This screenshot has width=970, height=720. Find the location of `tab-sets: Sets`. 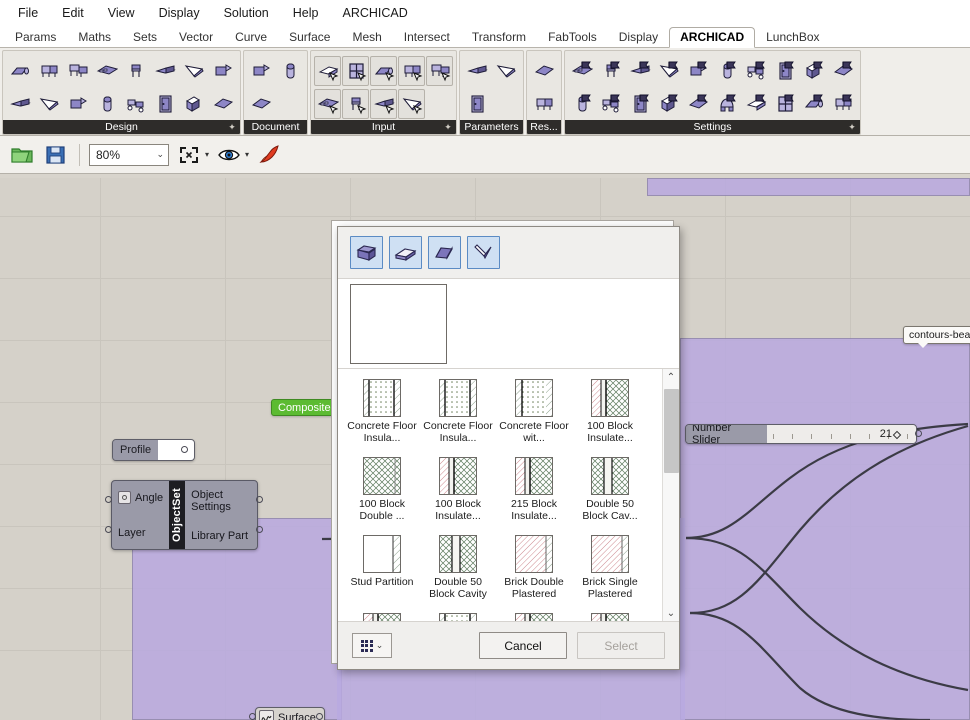

tab-sets: Sets is located at coordinates (145, 37).